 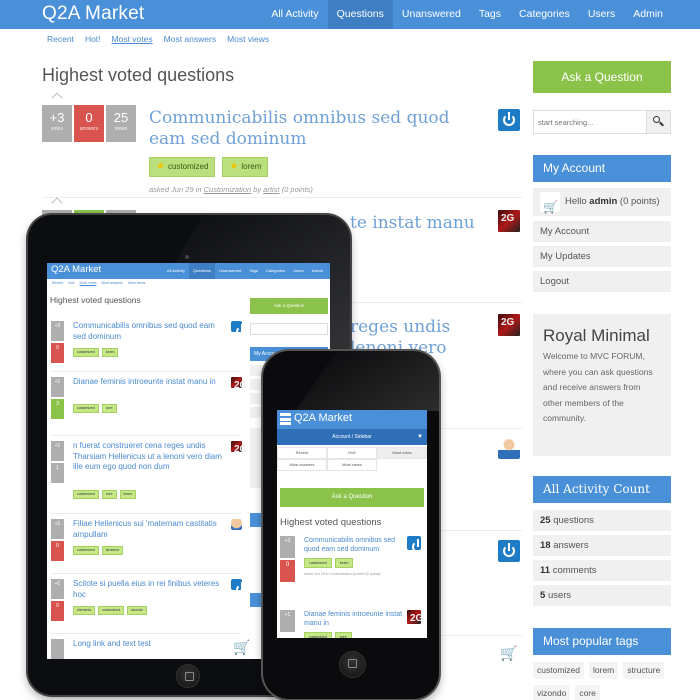 What do you see at coordinates (187, 257) in the screenshot?
I see `camera` at bounding box center [187, 257].